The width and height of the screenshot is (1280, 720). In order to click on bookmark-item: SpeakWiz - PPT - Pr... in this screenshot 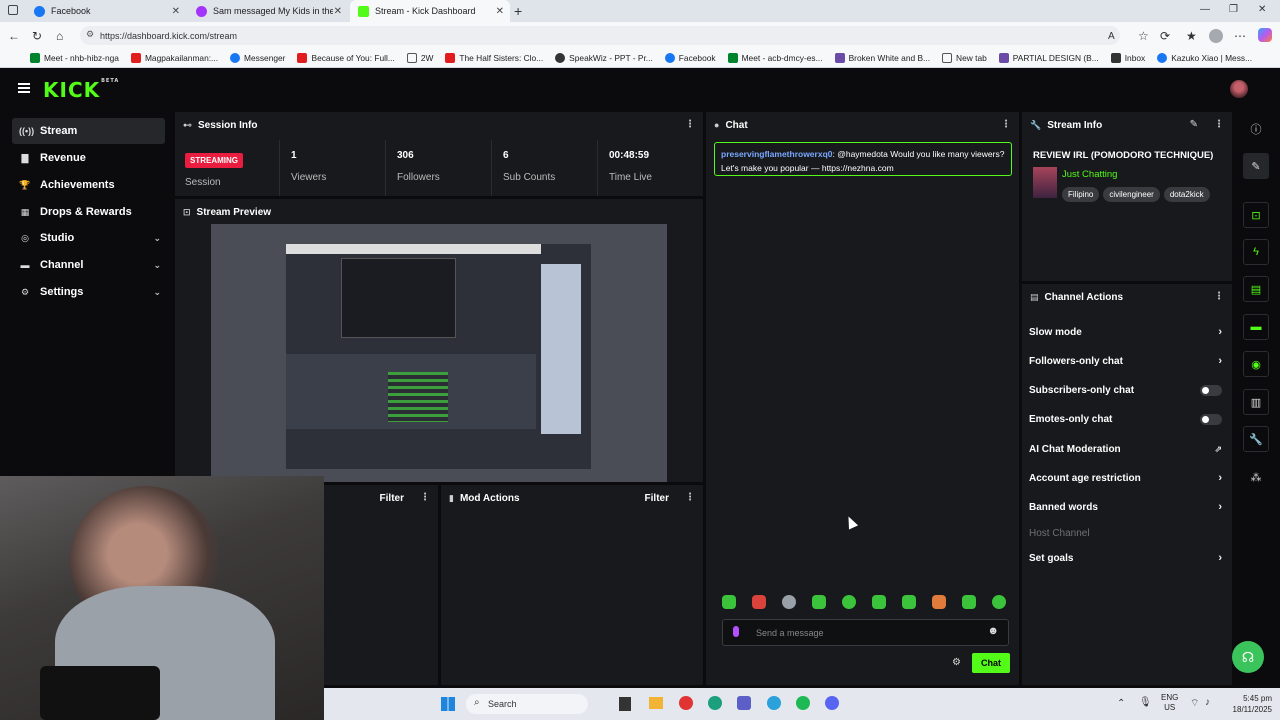, I will do `click(604, 58)`.